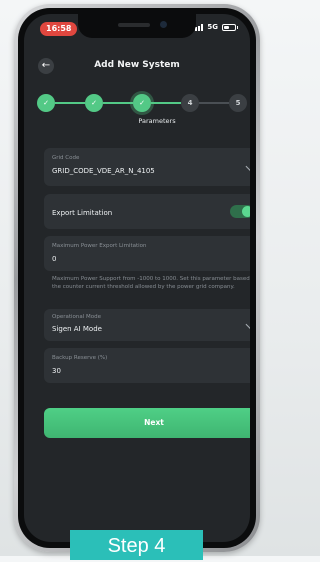 The width and height of the screenshot is (320, 562). I want to click on toggle-knob, so click(246, 211).